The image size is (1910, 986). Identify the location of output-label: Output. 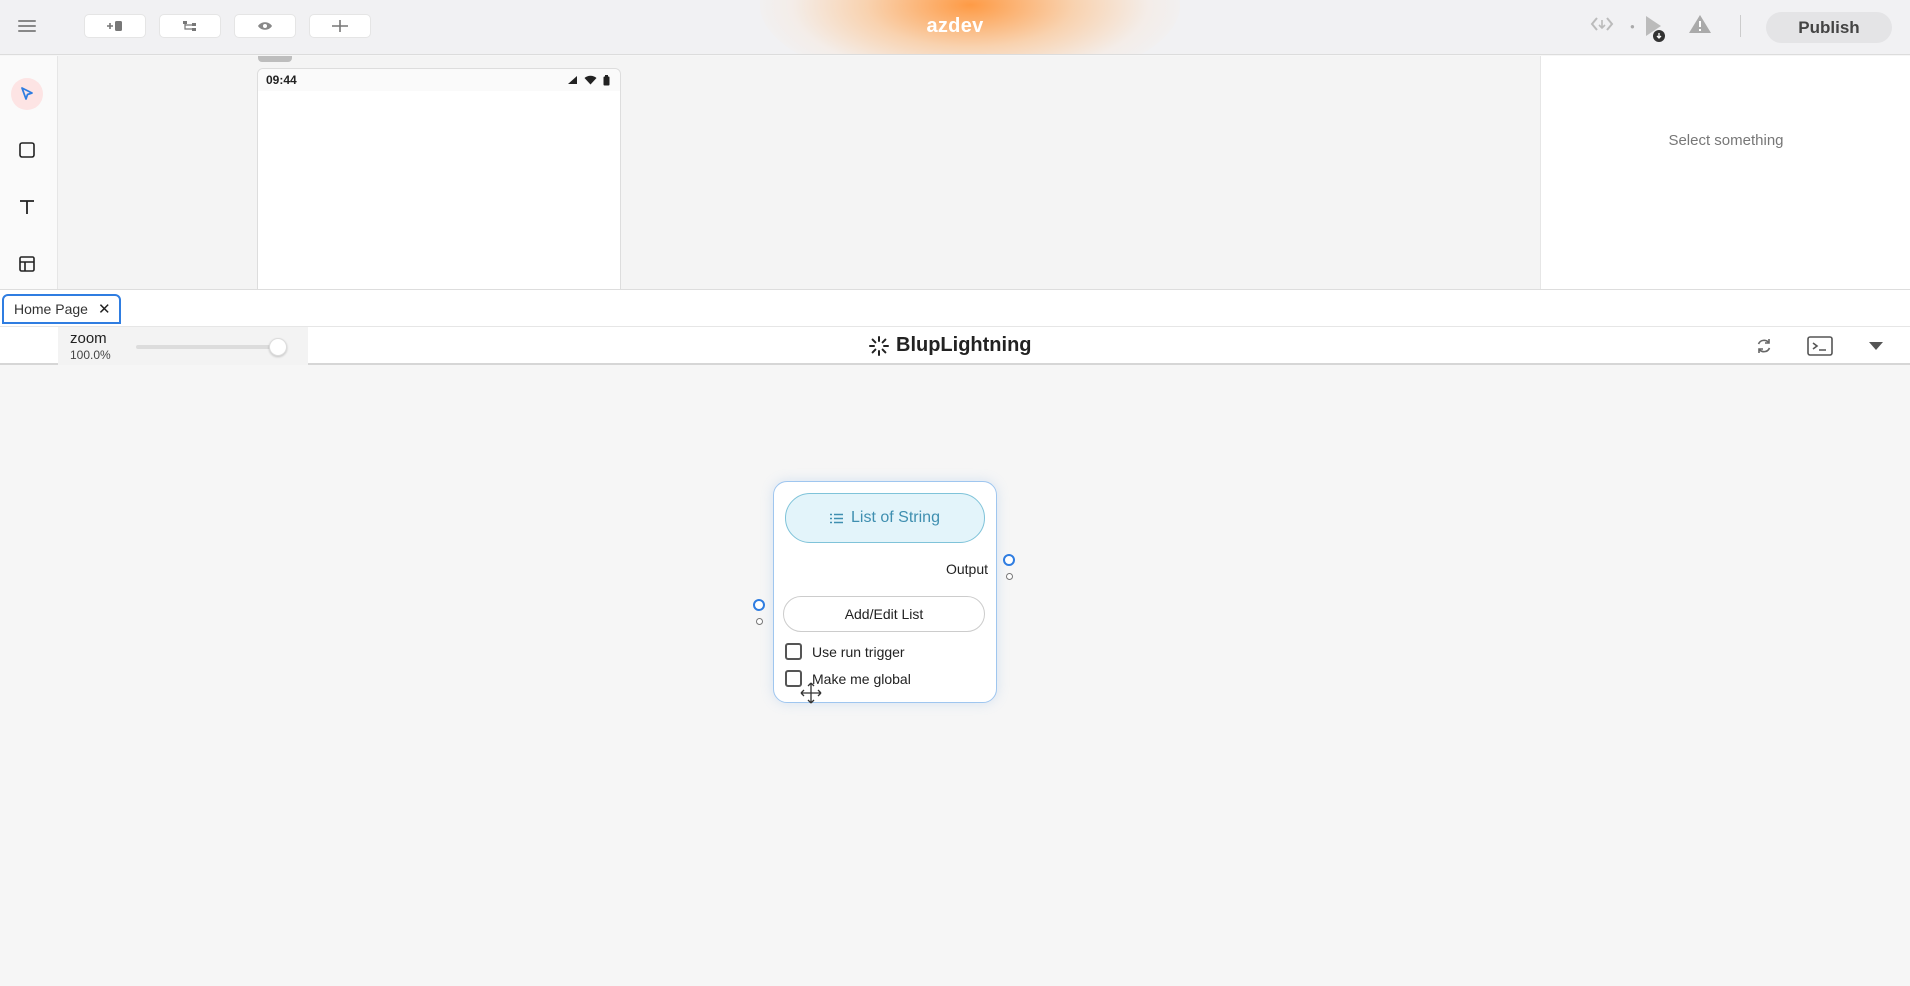
(966, 569).